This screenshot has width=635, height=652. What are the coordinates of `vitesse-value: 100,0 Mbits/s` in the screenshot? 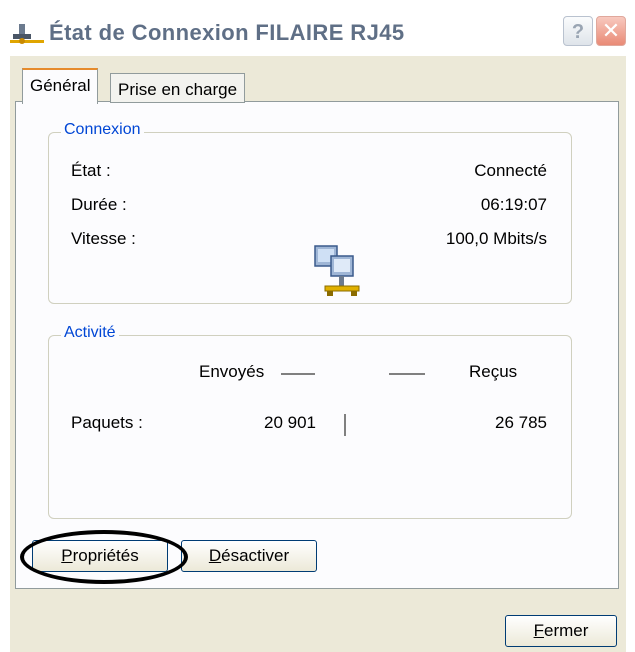 It's located at (496, 238).